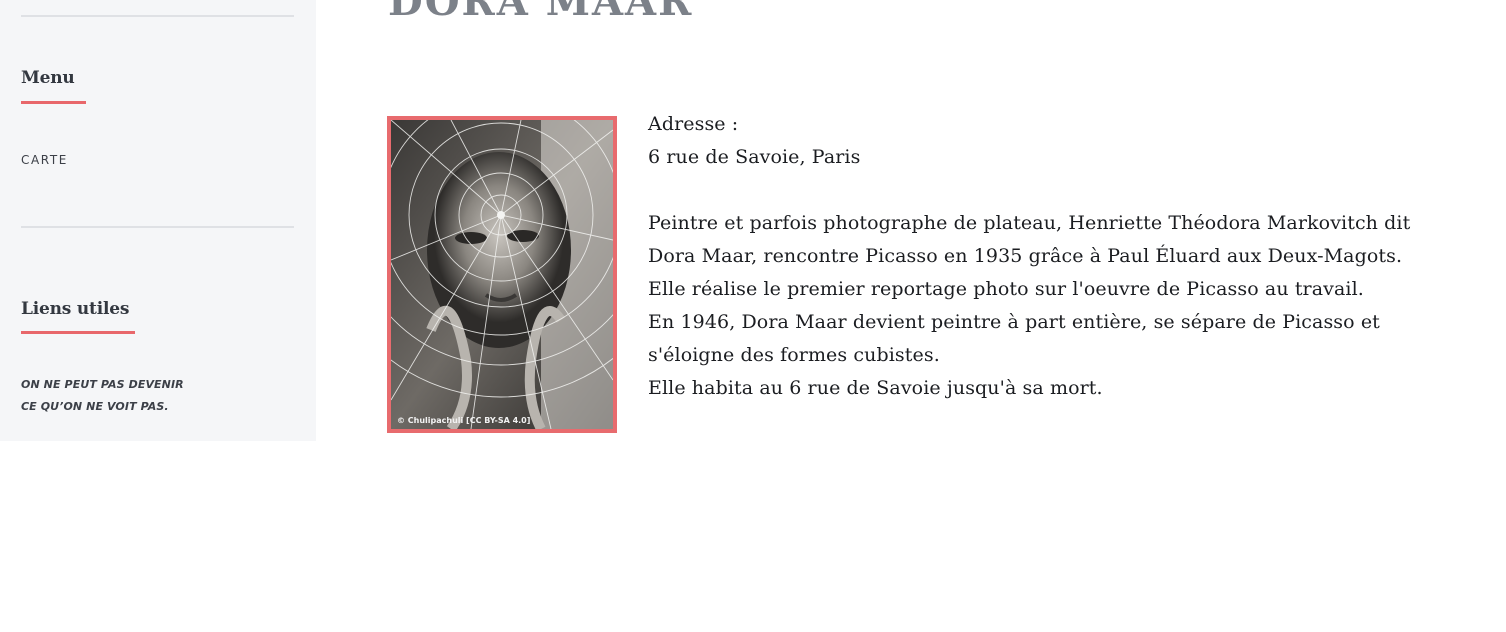  Describe the element at coordinates (44, 160) in the screenshot. I see `menu-item-carte: CARTE` at that location.